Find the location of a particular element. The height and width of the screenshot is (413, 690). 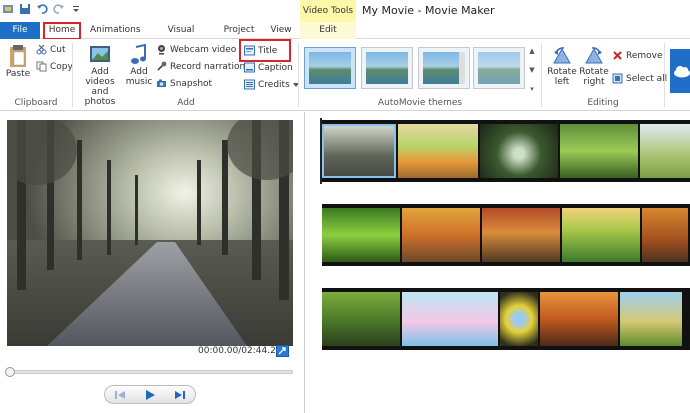

tab-project: Project is located at coordinates (239, 30).